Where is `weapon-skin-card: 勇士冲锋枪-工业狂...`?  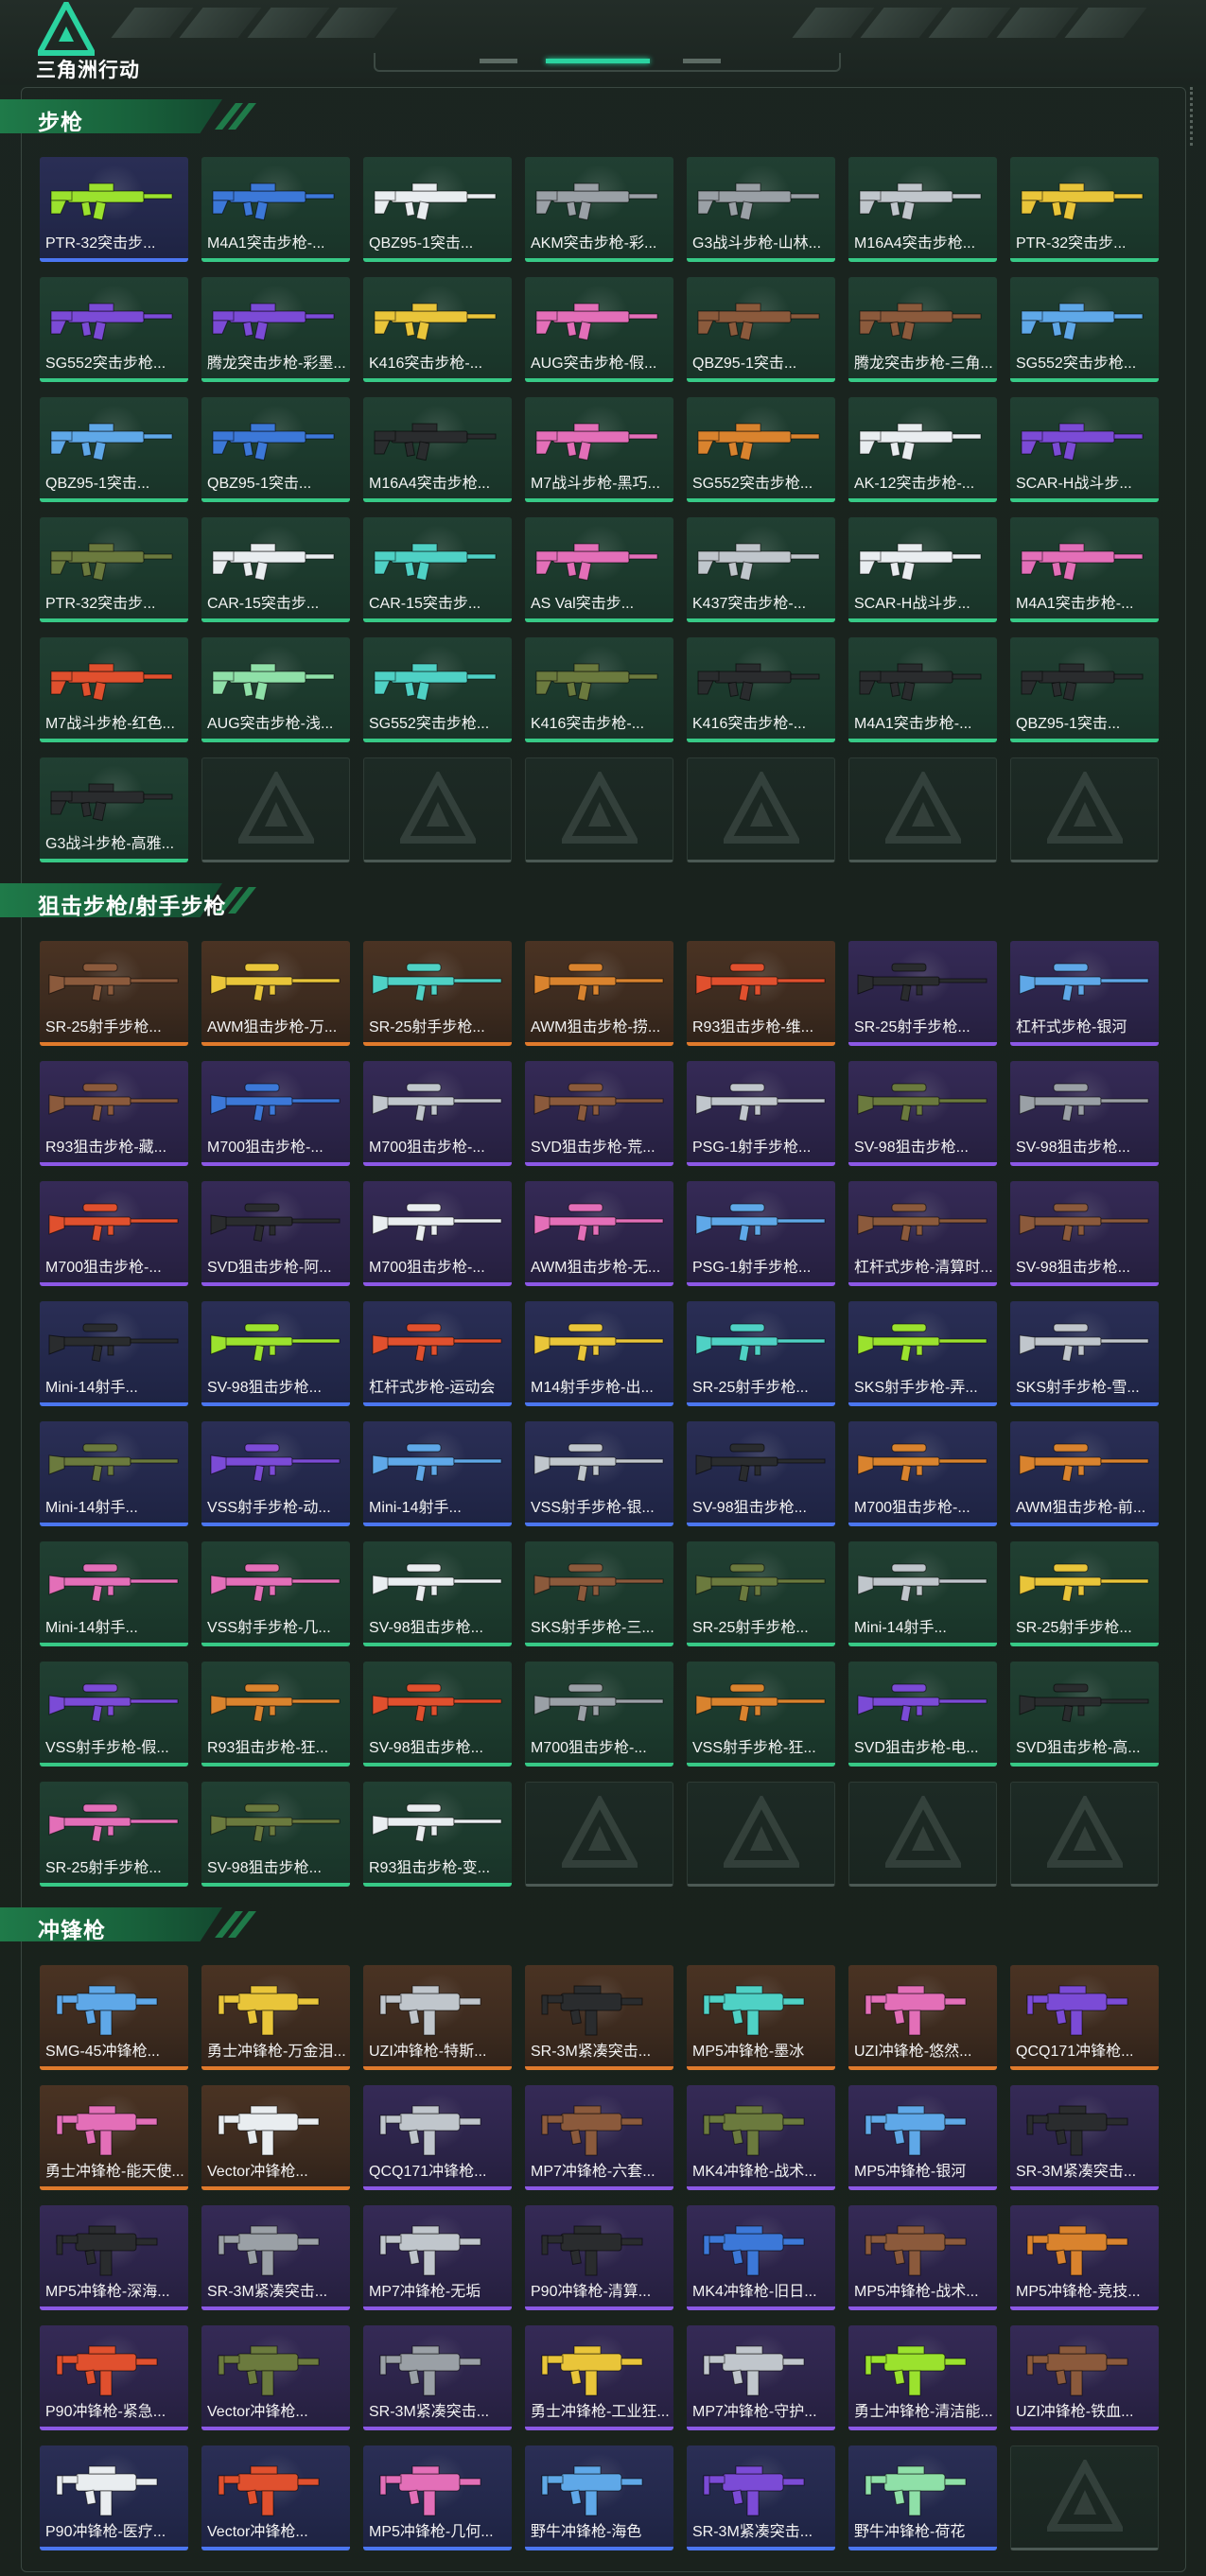
weapon-skin-card: 勇士冲锋枪-工业狂... is located at coordinates (599, 2377).